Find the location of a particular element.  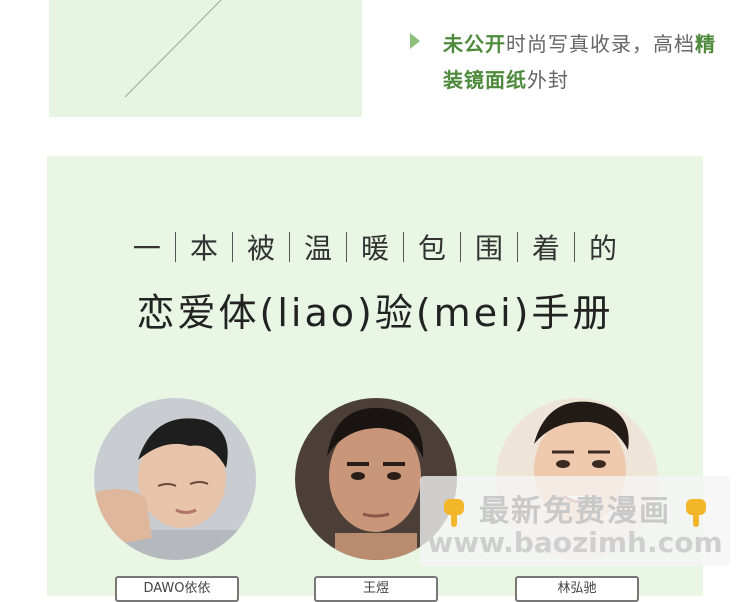

intro-text-2: 外封 is located at coordinates (548, 80).